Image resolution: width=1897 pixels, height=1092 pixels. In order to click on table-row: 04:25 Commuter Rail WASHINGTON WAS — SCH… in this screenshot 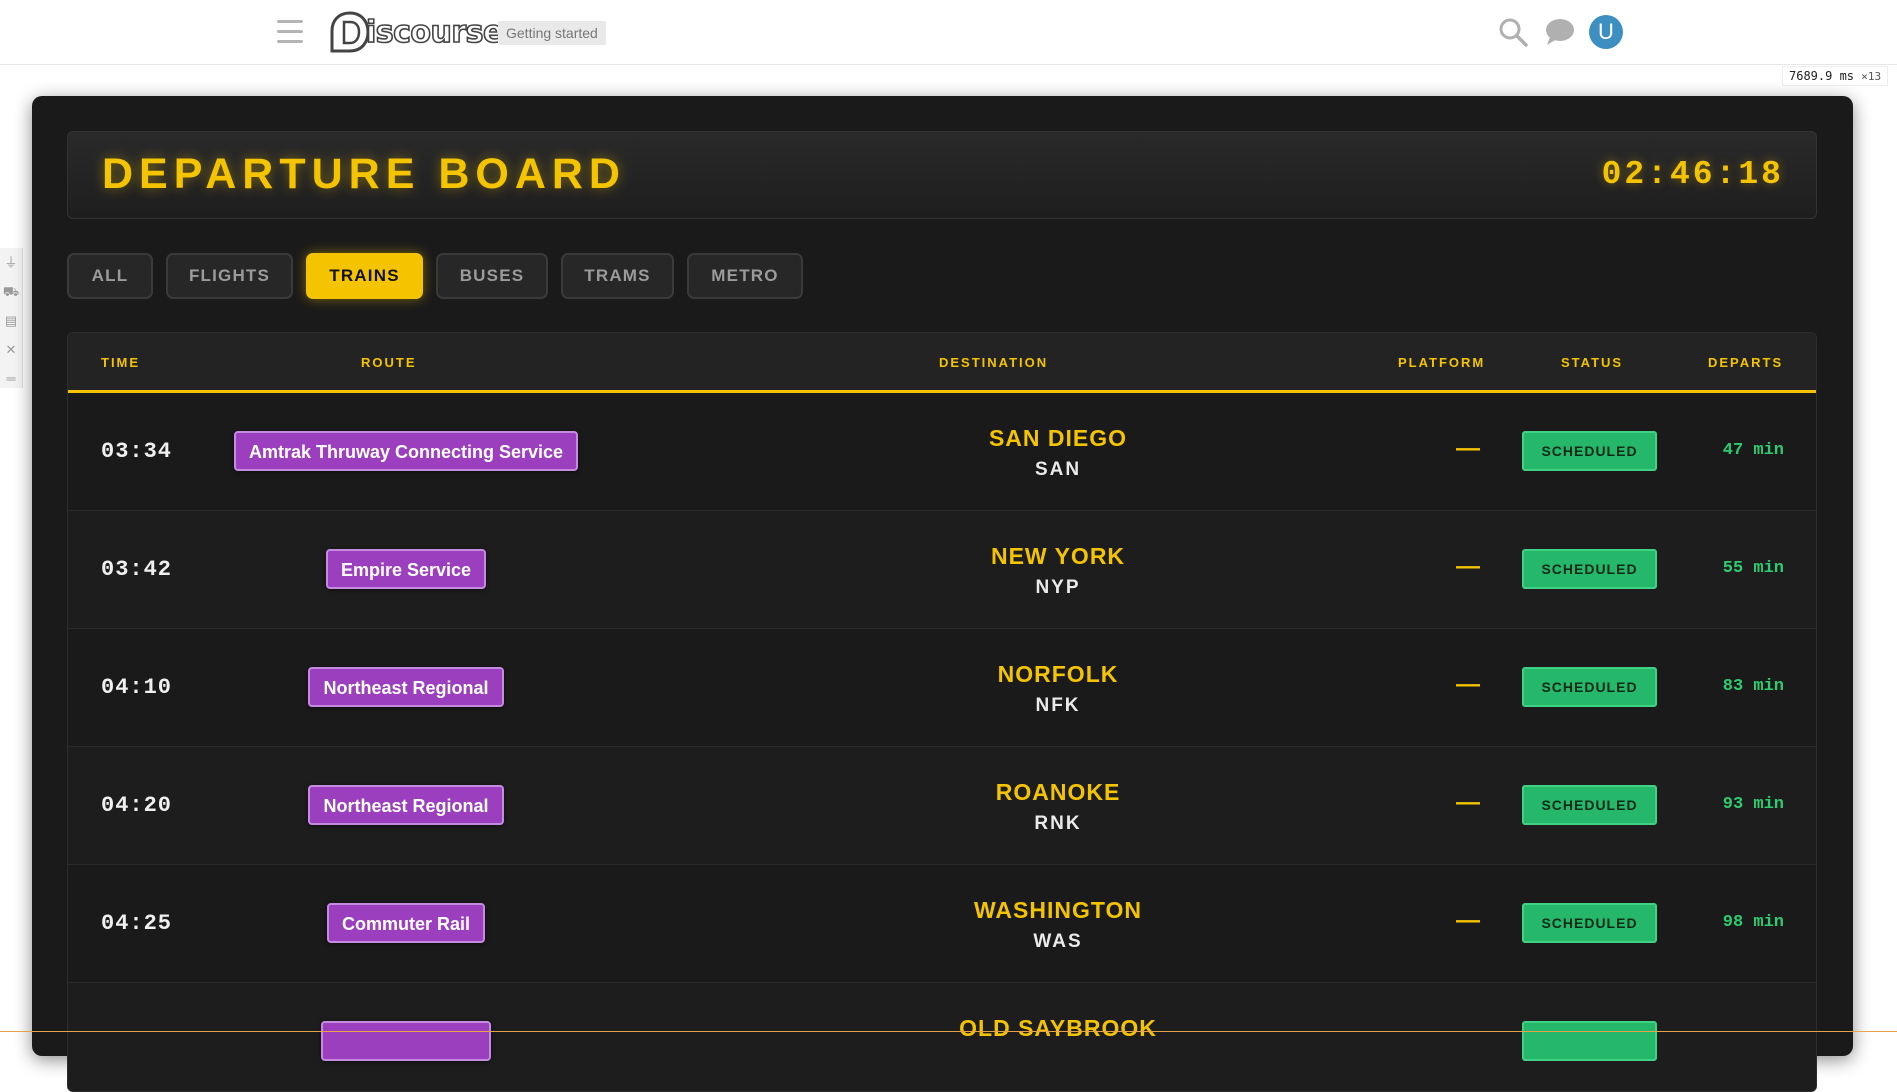, I will do `click(942, 924)`.